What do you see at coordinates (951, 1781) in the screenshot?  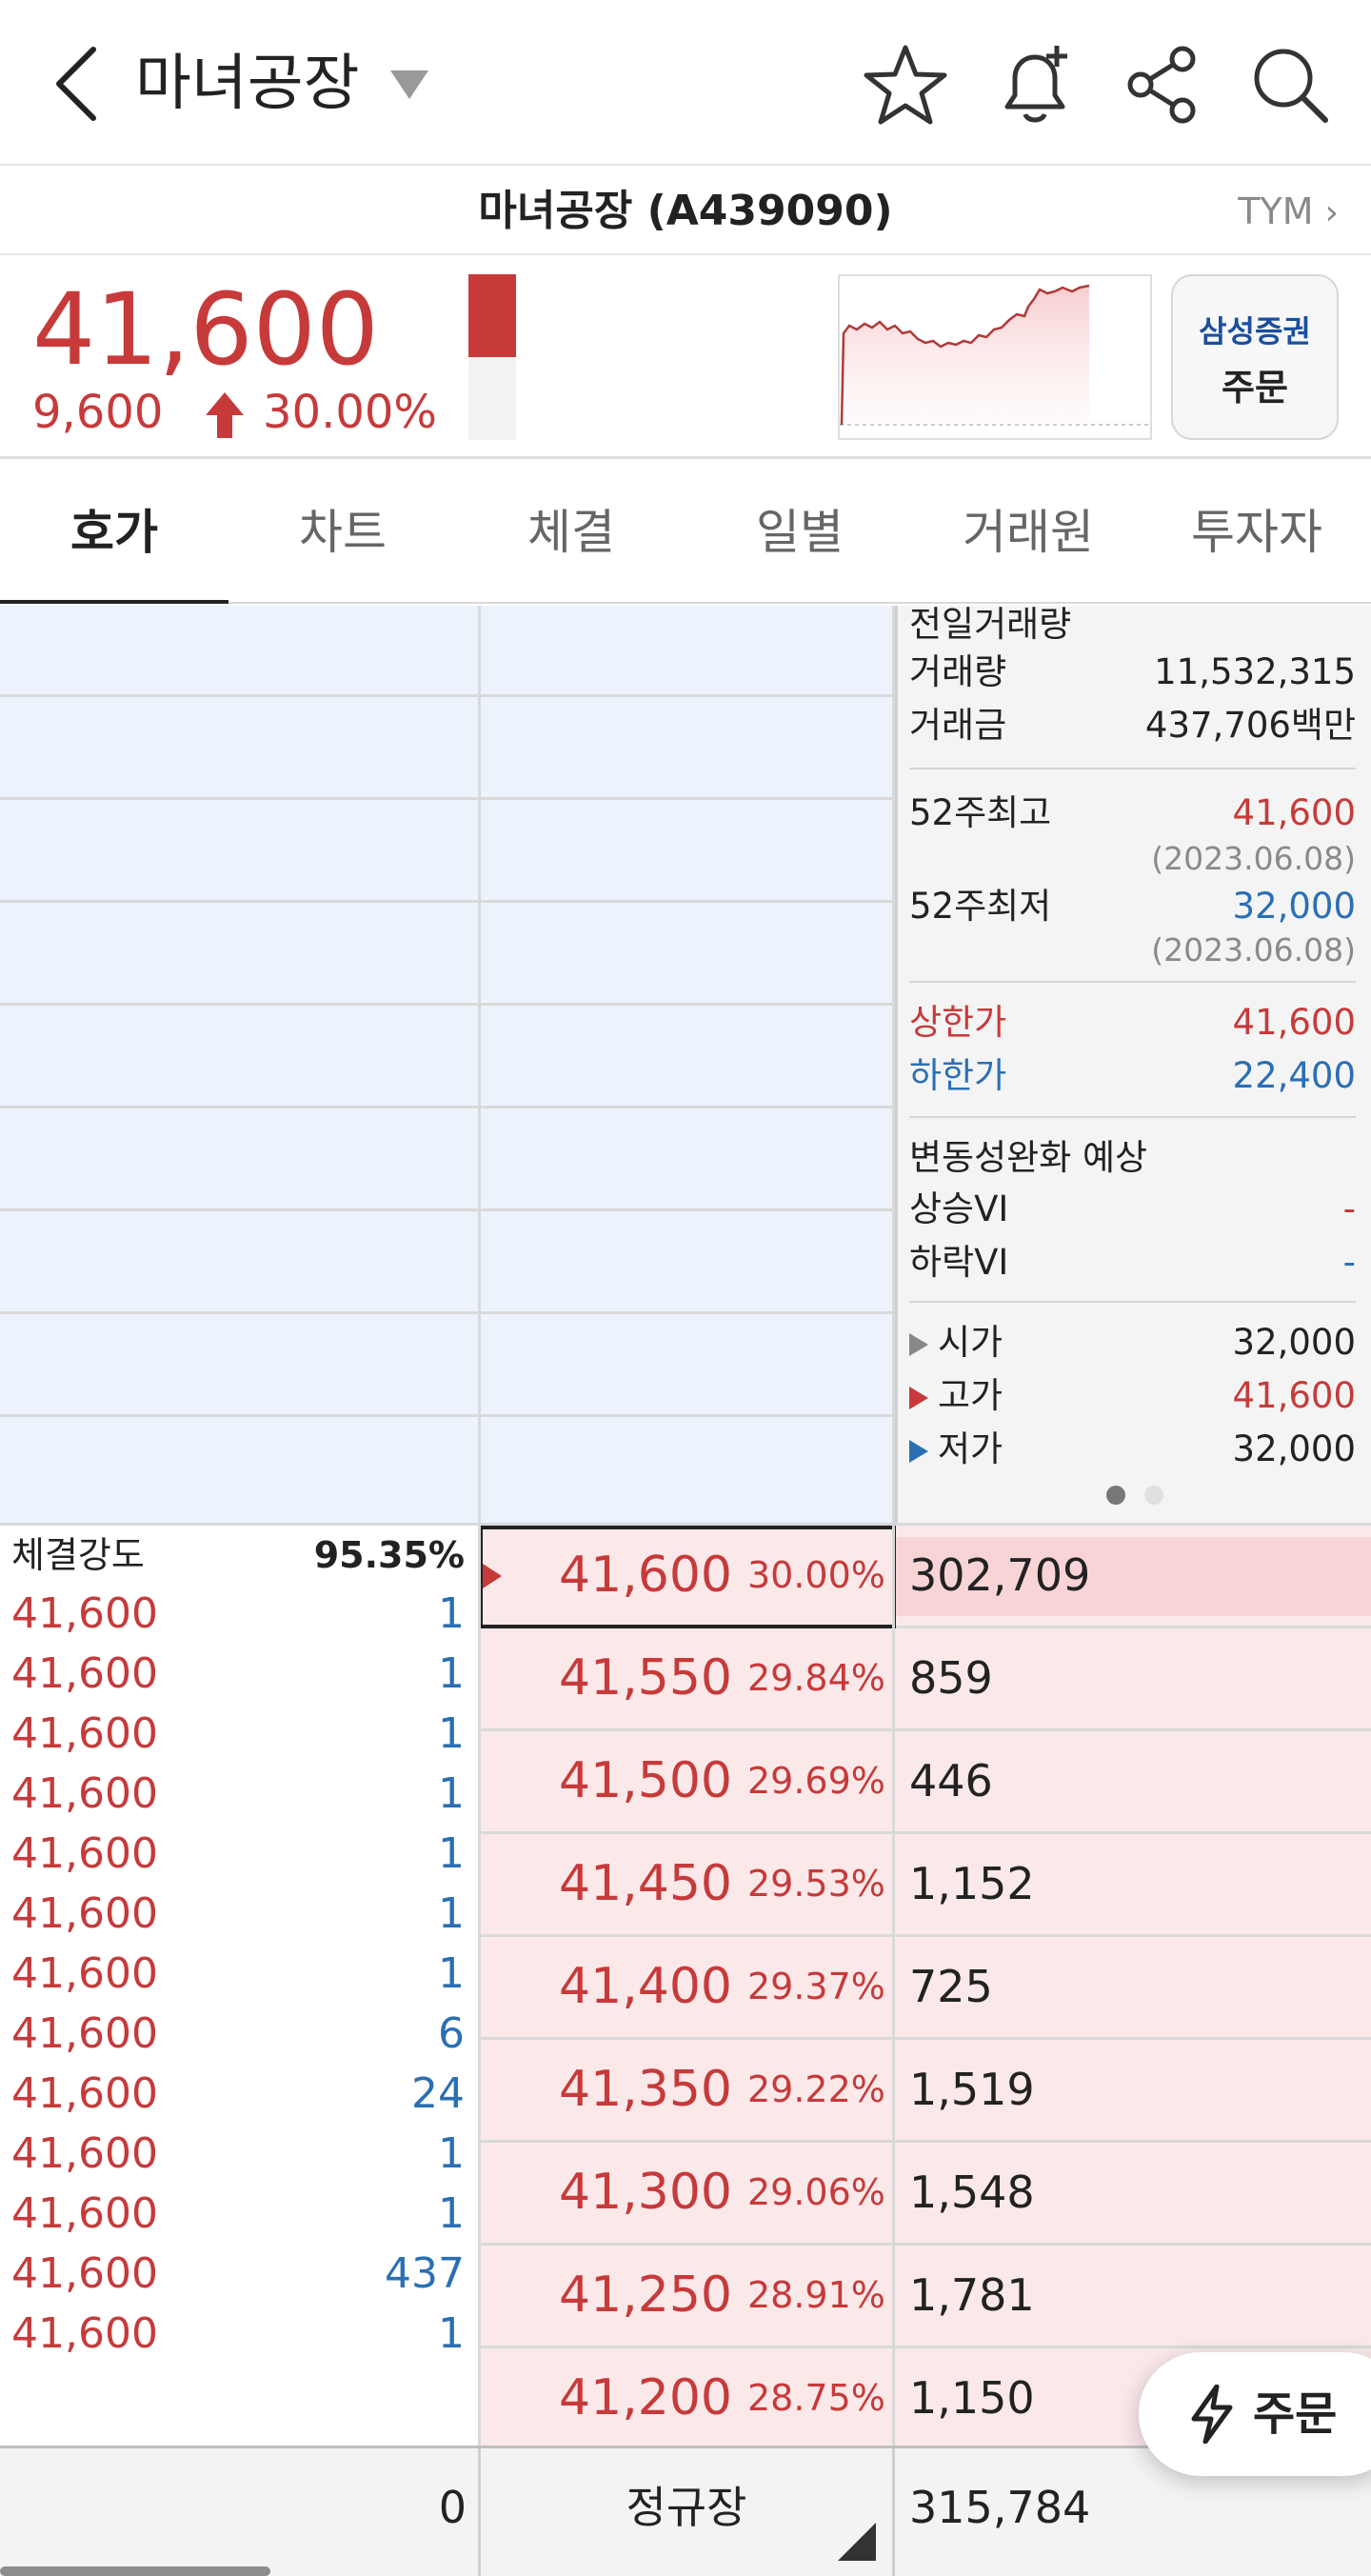 I see `bid-quantity: 446` at bounding box center [951, 1781].